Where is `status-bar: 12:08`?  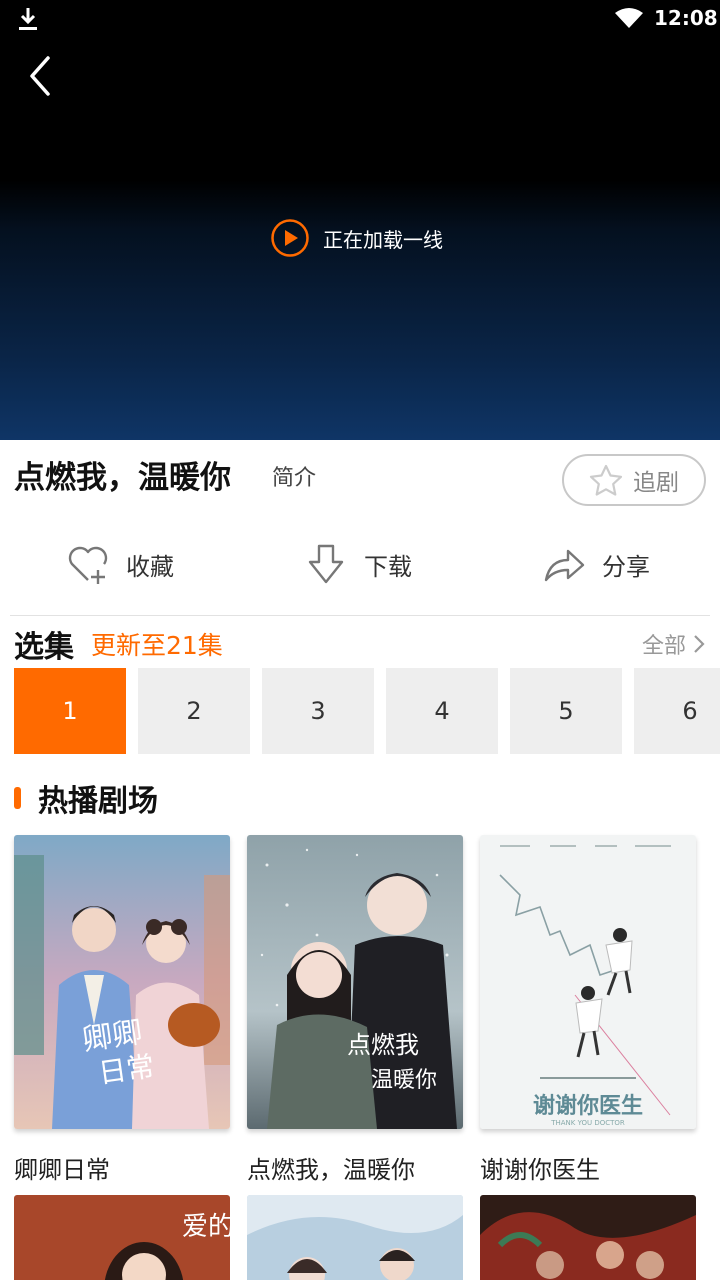 status-bar: 12:08 is located at coordinates (360, 19).